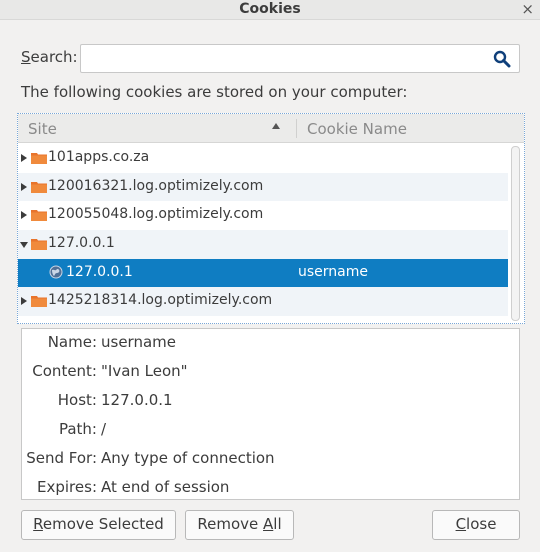  I want to click on column-header-site: Site, so click(42, 129).